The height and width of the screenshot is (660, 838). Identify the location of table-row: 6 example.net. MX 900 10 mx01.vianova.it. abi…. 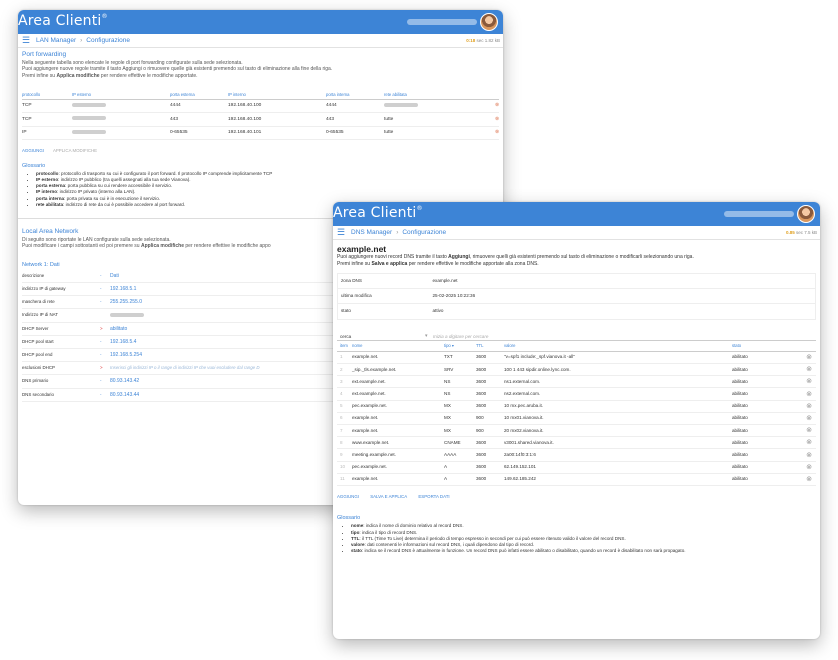
(576, 419).